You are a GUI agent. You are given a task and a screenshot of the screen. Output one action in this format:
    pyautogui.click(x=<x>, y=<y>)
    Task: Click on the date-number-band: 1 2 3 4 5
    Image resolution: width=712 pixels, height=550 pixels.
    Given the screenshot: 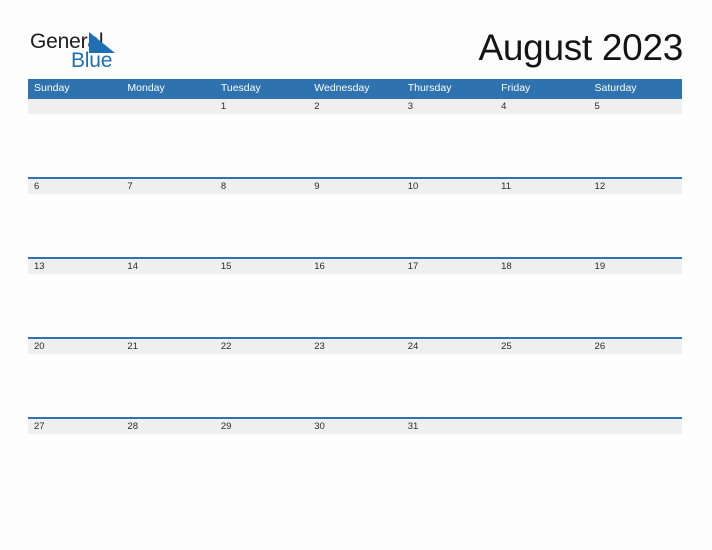 What is the action you would take?
    pyautogui.click(x=355, y=105)
    